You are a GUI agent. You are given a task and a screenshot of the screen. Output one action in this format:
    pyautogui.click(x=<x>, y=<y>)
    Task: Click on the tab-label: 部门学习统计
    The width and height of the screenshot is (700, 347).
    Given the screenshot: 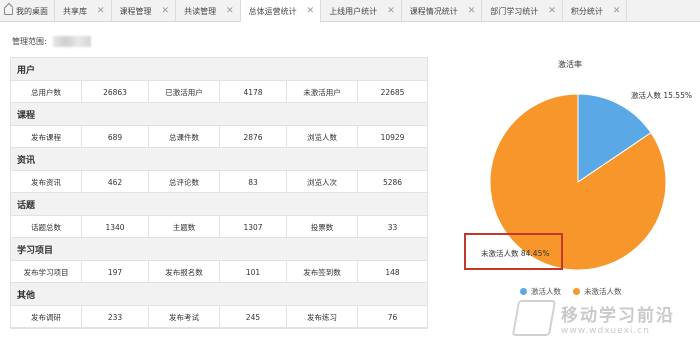 What is the action you would take?
    pyautogui.click(x=514, y=11)
    